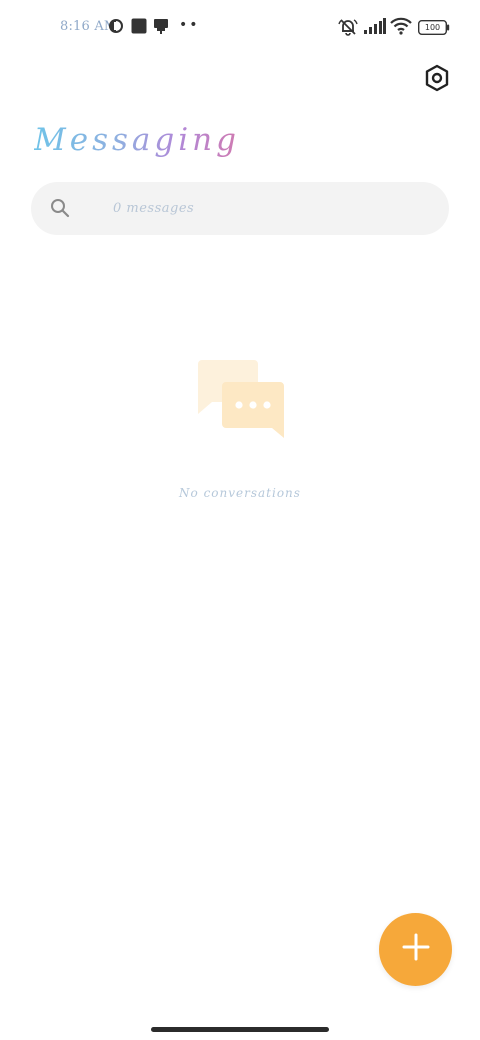 This screenshot has width=480, height=1040. Describe the element at coordinates (375, 28) in the screenshot. I see `signal-icon` at that location.